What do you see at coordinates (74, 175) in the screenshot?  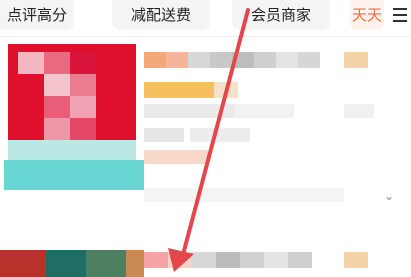 I see `store-tag-band` at bounding box center [74, 175].